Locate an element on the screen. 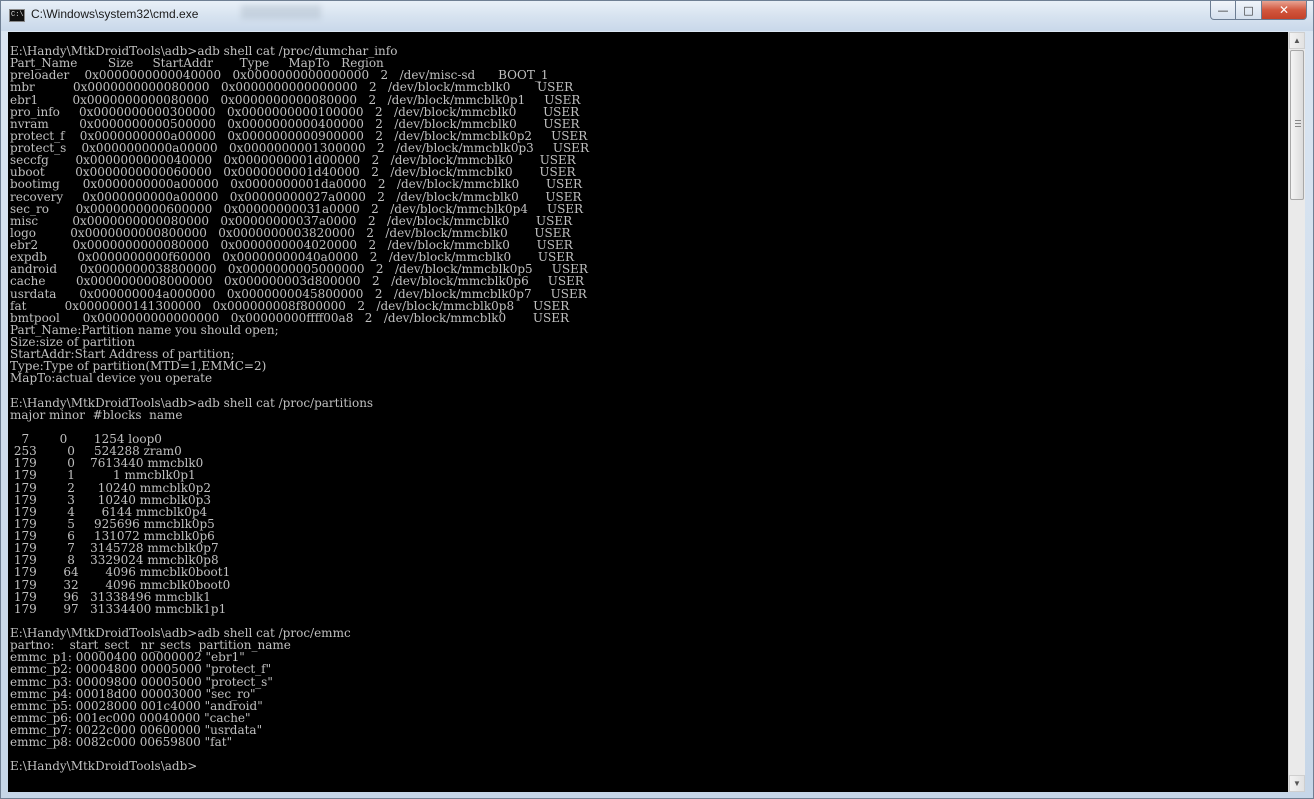 The image size is (1314, 799). scroll-up-button: ▲ is located at coordinates (1297, 40).